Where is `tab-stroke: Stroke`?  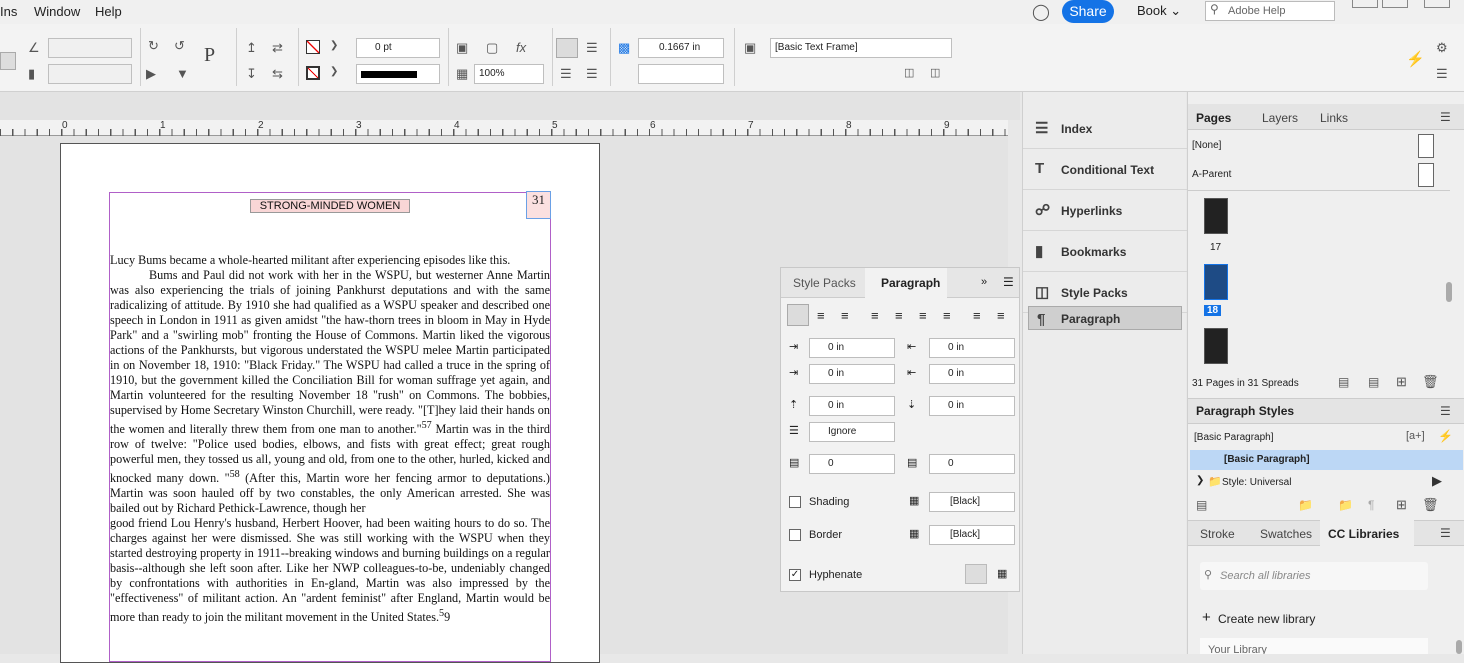
tab-stroke: Stroke is located at coordinates (1217, 534).